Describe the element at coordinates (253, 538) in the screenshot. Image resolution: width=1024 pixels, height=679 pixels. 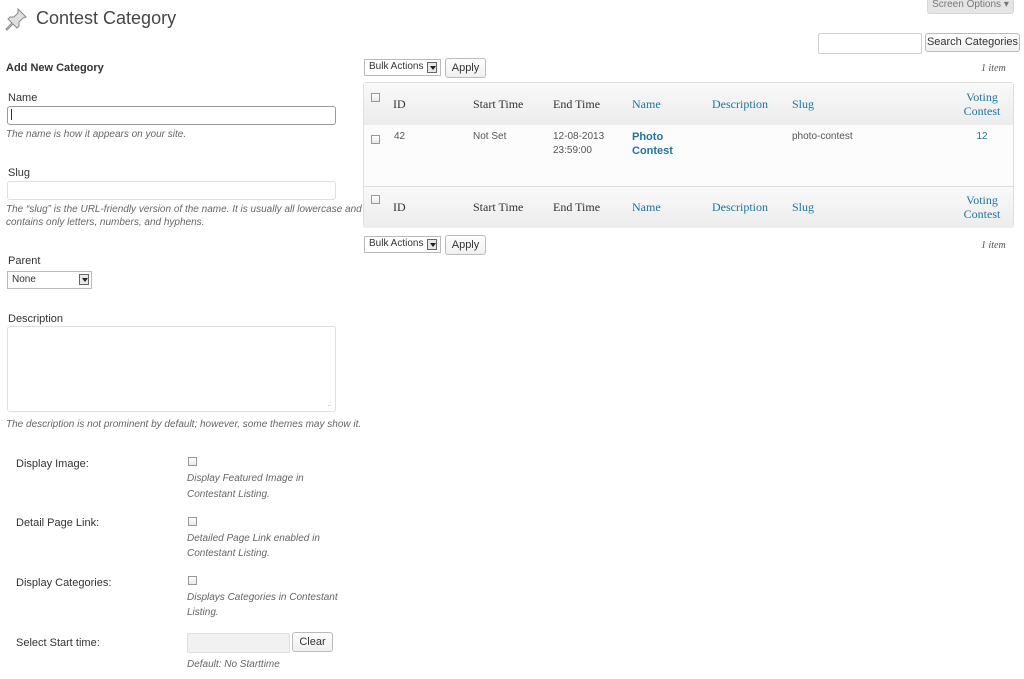
I see `detail-page-link-hint-line1: Detailed Page Link enabled in` at that location.